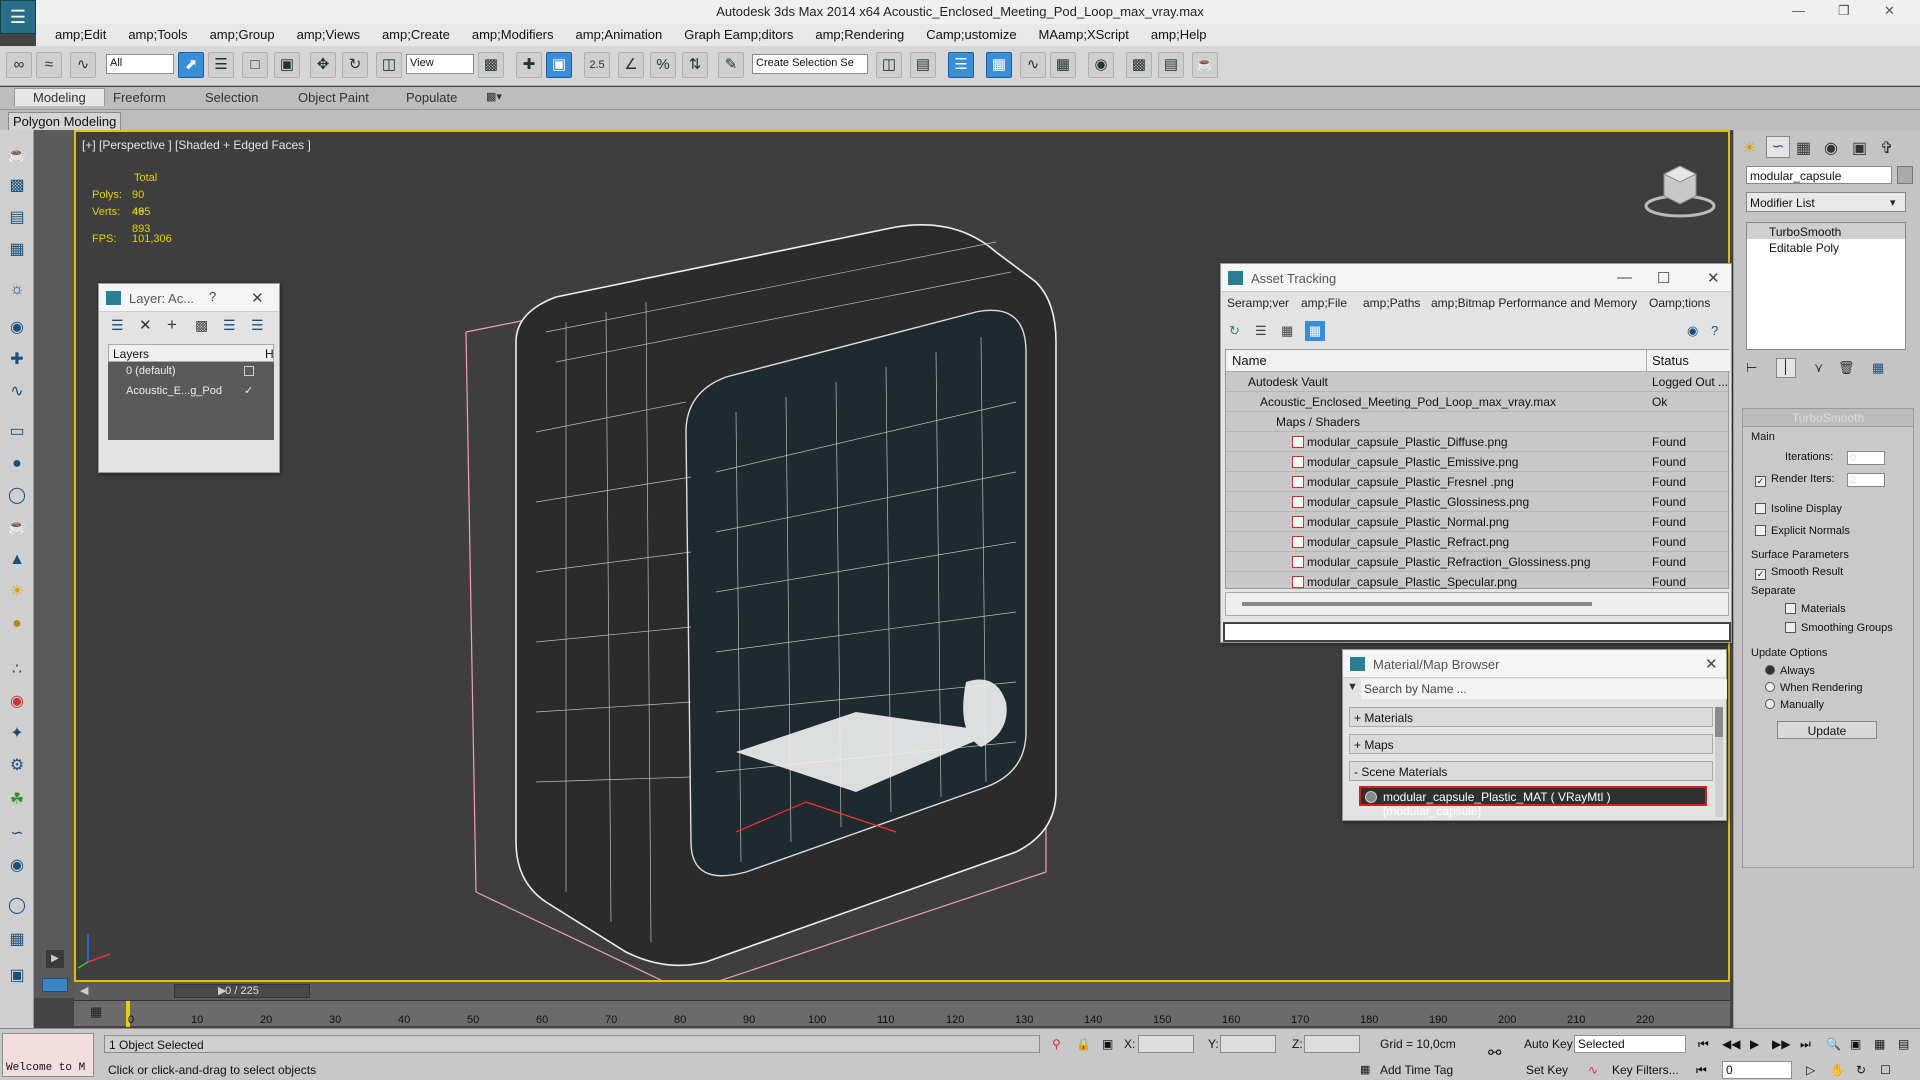 Image resolution: width=1920 pixels, height=1080 pixels. I want to click on menu-rendering: amp;Rendering, so click(859, 34).